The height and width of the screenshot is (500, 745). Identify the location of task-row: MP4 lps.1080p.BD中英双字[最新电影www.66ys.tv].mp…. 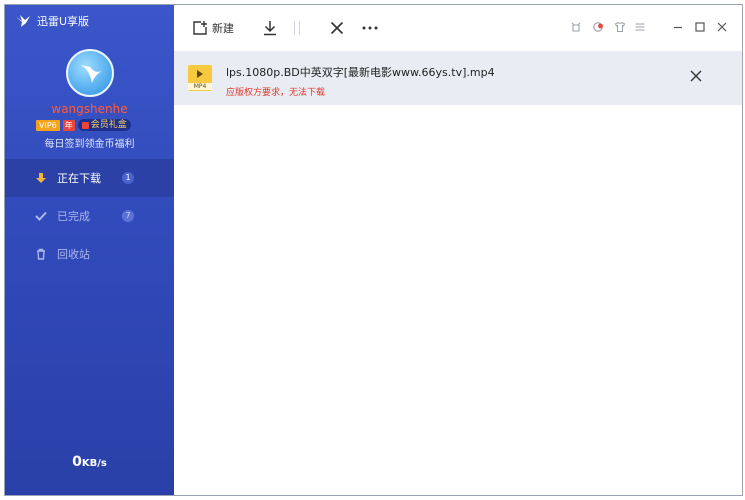
(458, 78).